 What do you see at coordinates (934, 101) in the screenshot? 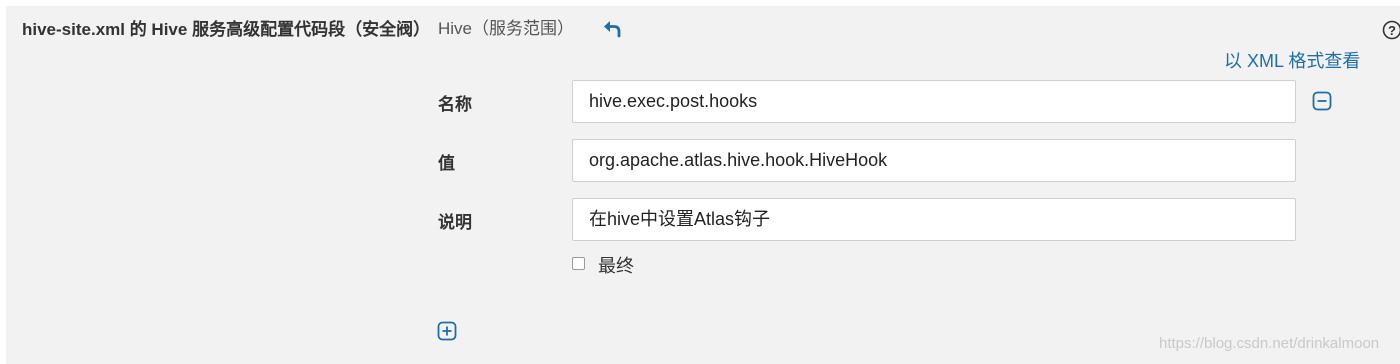
I see `name-input: hive.exec.post.hooks` at bounding box center [934, 101].